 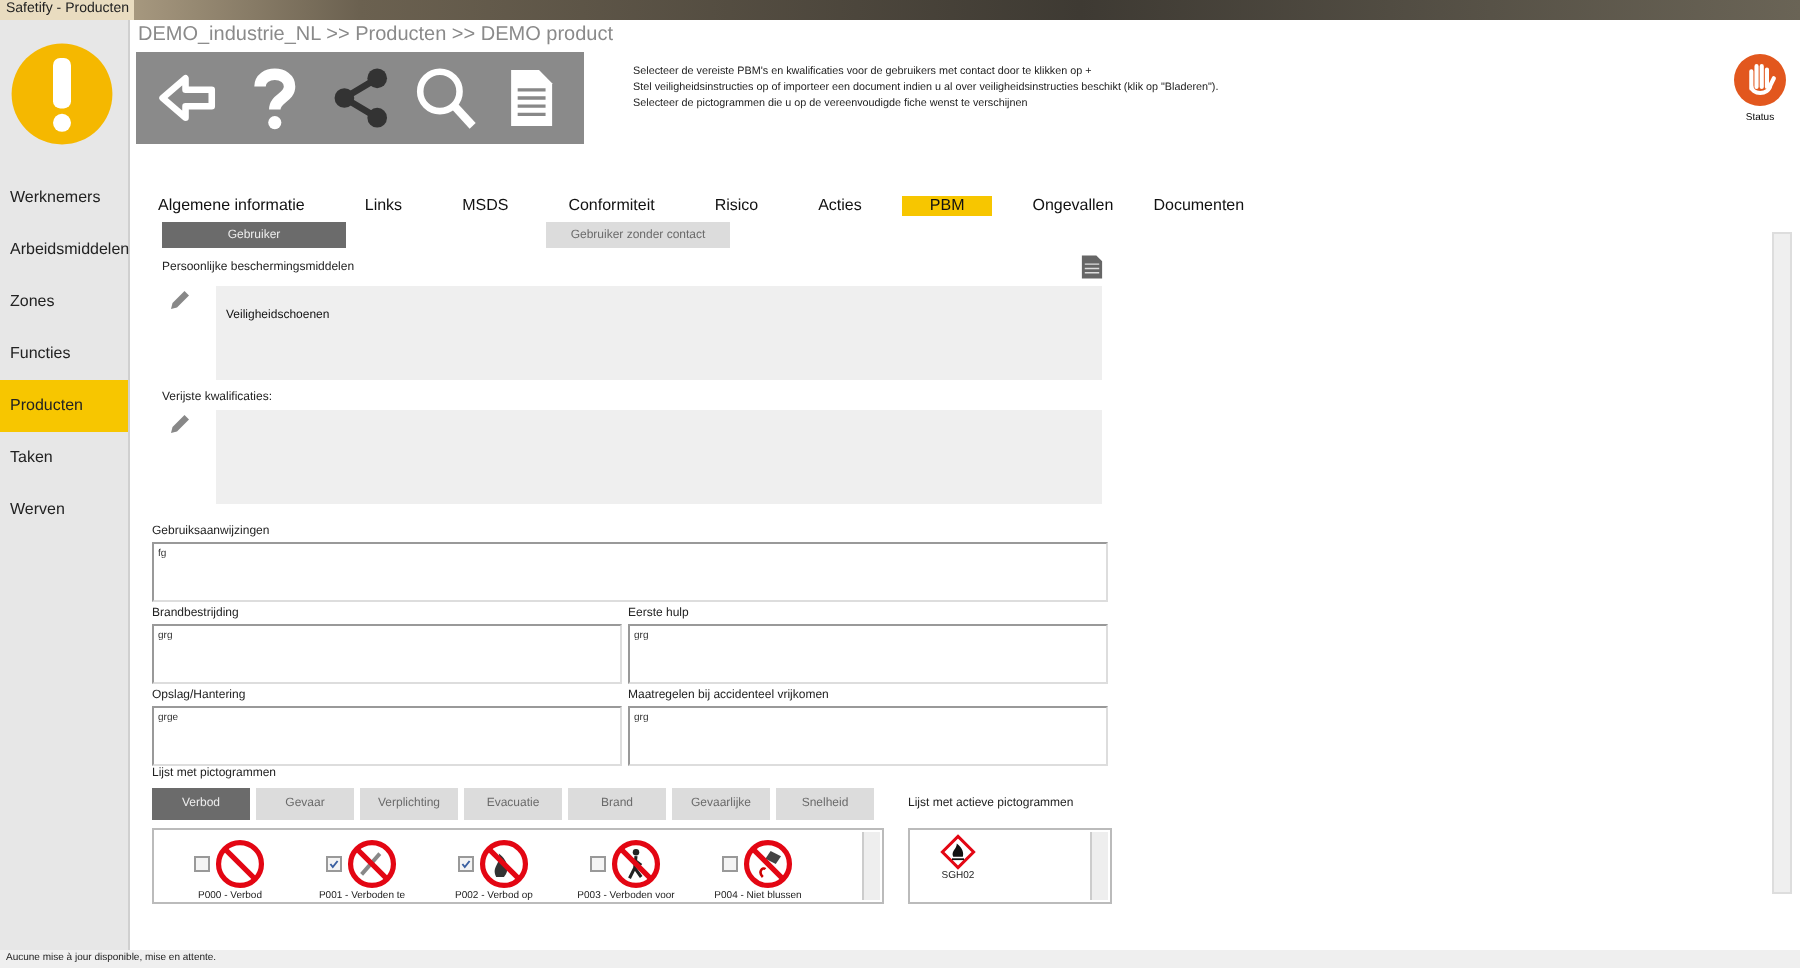 What do you see at coordinates (1199, 206) in the screenshot?
I see `tab: Documenten` at bounding box center [1199, 206].